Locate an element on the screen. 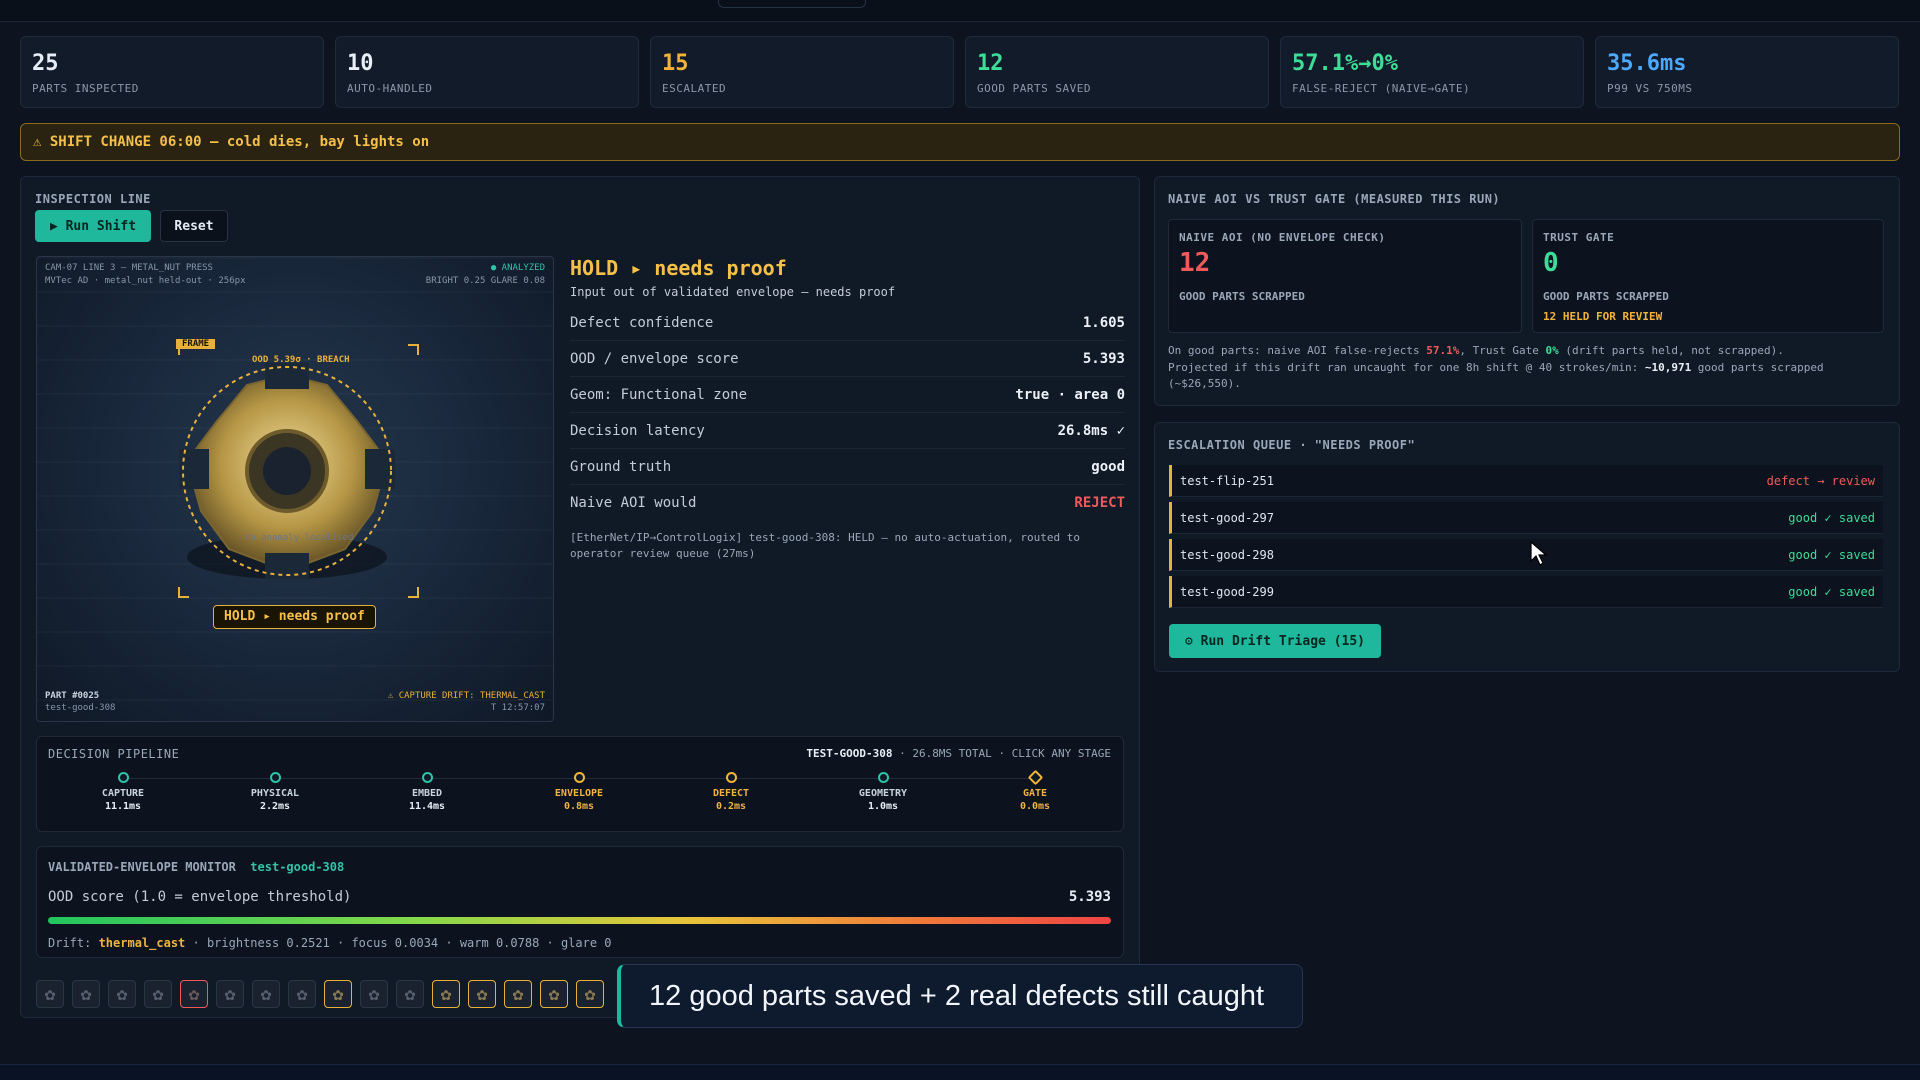 The image size is (1920, 1080). naive-label: NAIVE AOI (NO ENVELOPE CHECK) is located at coordinates (1282, 237).